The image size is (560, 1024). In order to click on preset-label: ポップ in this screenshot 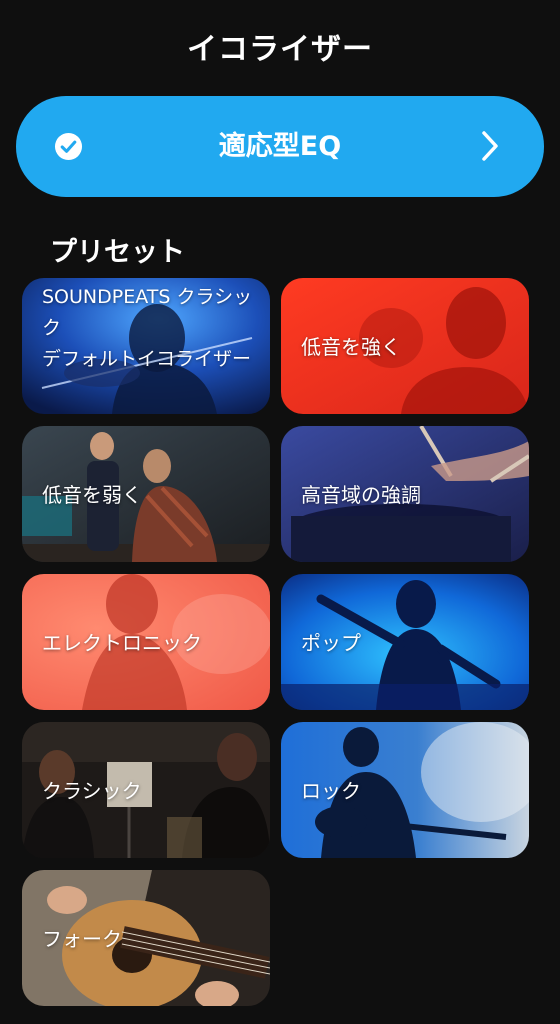, I will do `click(331, 643)`.